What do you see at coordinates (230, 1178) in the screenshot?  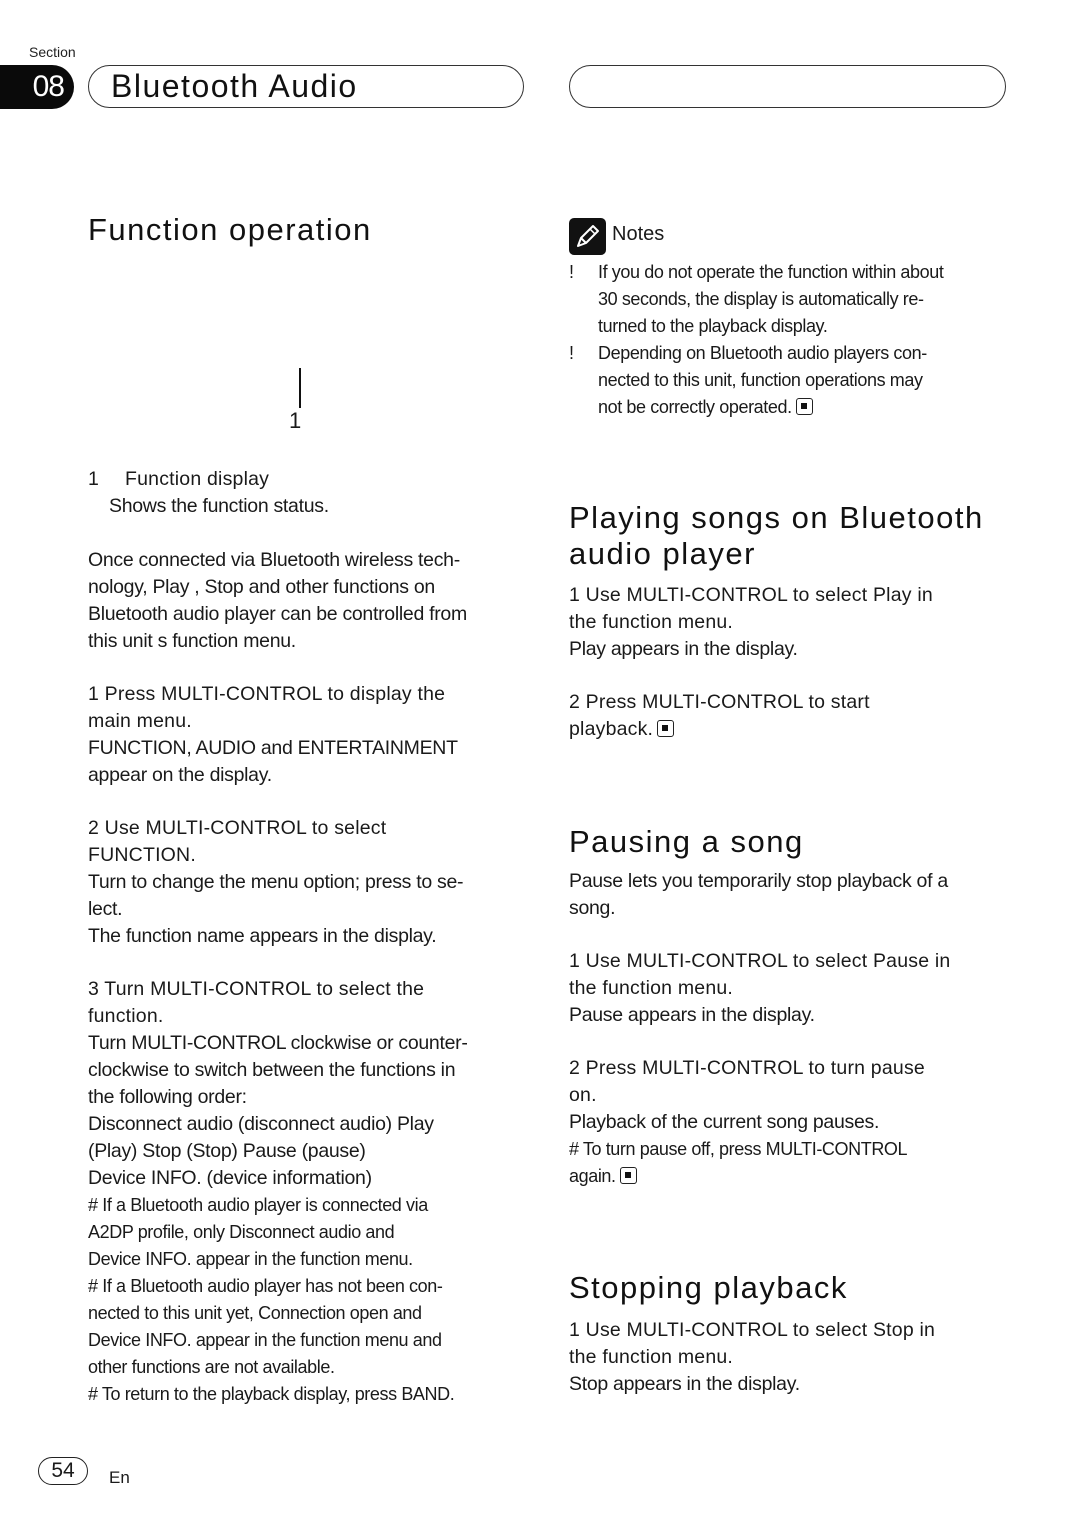 I see `function-order: Device INFO. (device information)` at bounding box center [230, 1178].